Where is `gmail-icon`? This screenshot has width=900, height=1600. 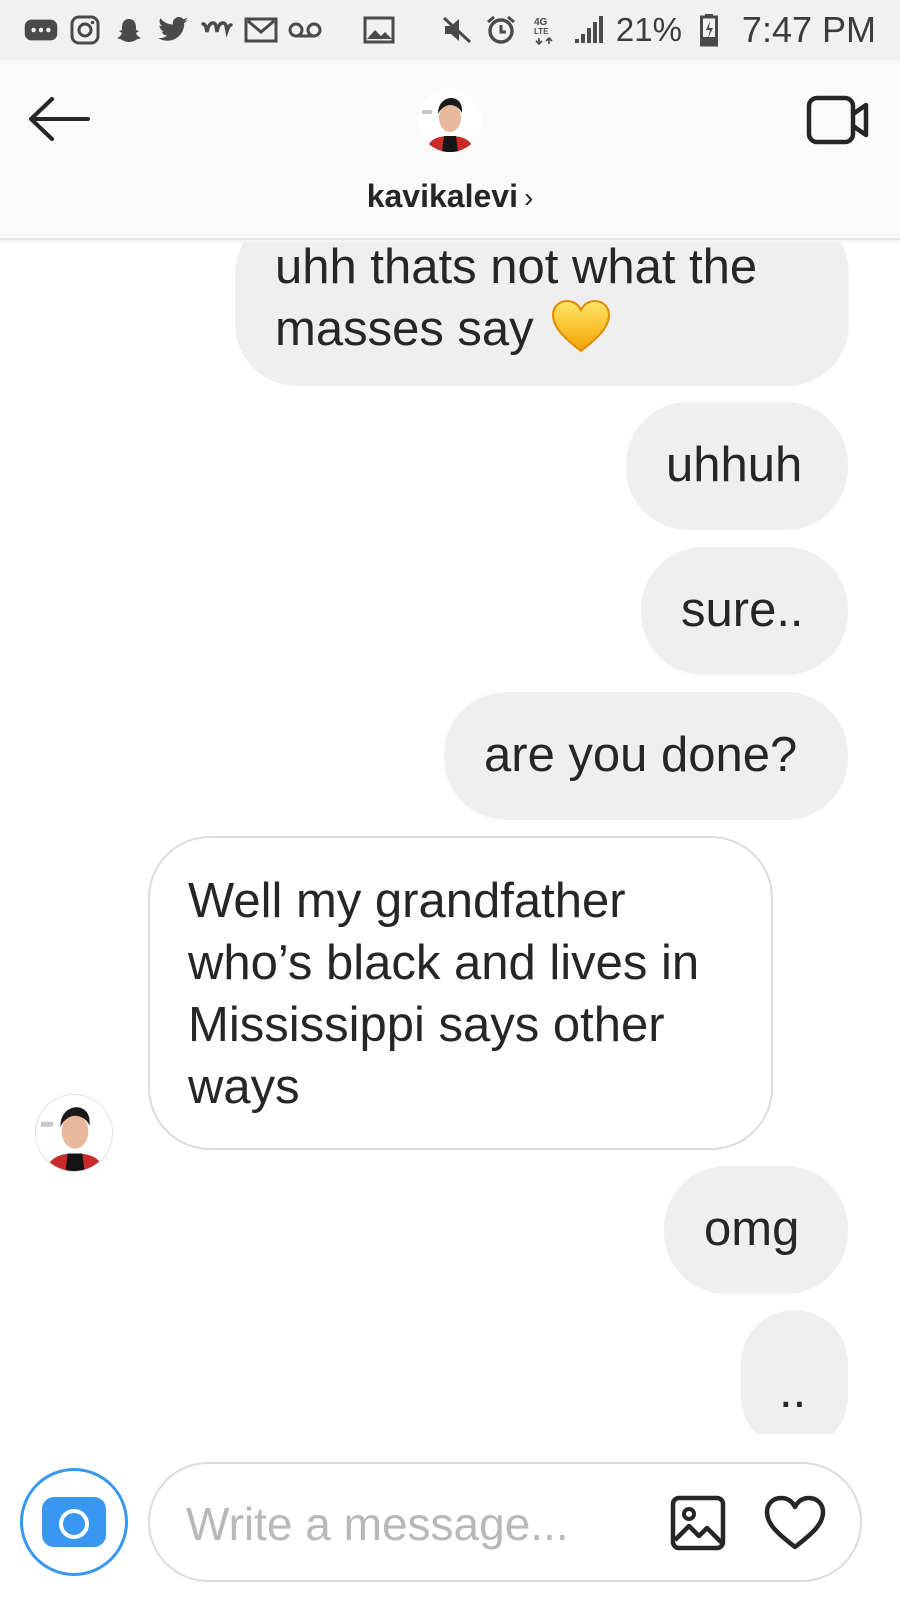
gmail-icon is located at coordinates (261, 30).